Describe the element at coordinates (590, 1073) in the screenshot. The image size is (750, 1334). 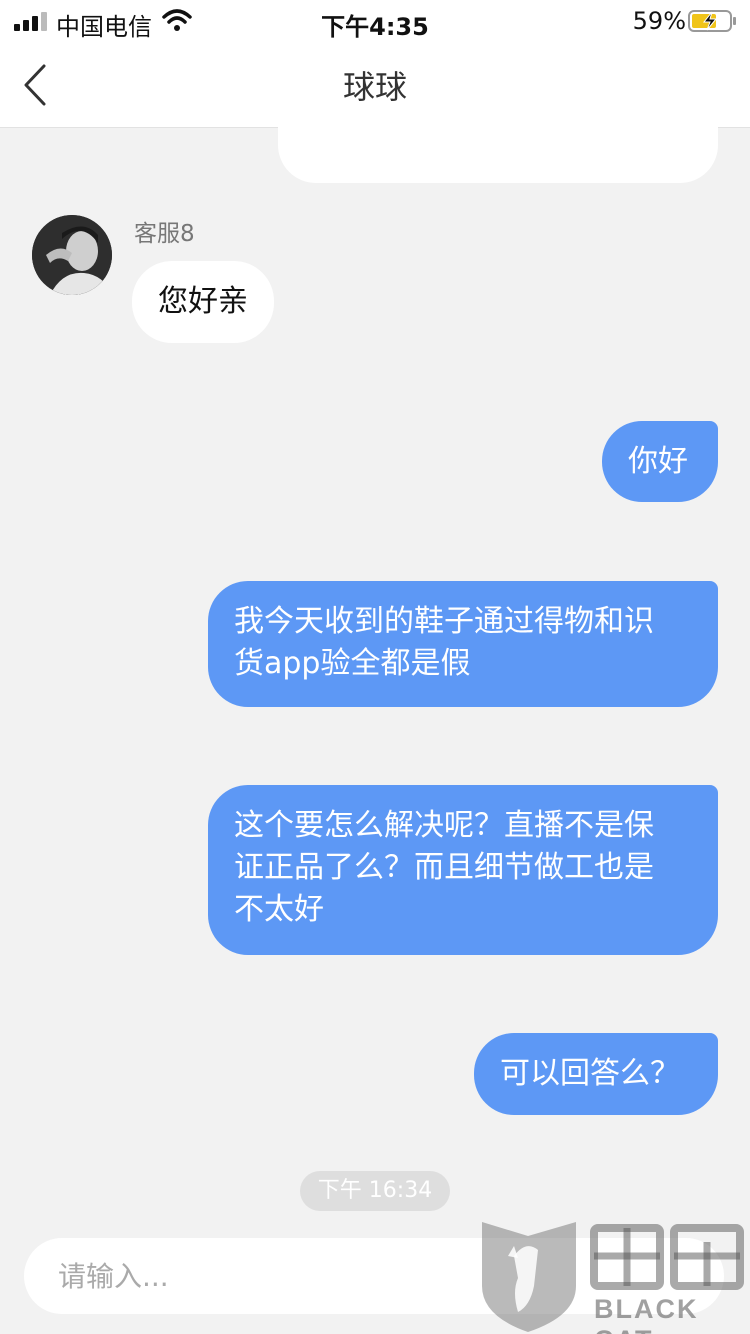
I see `message-text: 可以回答么？` at that location.